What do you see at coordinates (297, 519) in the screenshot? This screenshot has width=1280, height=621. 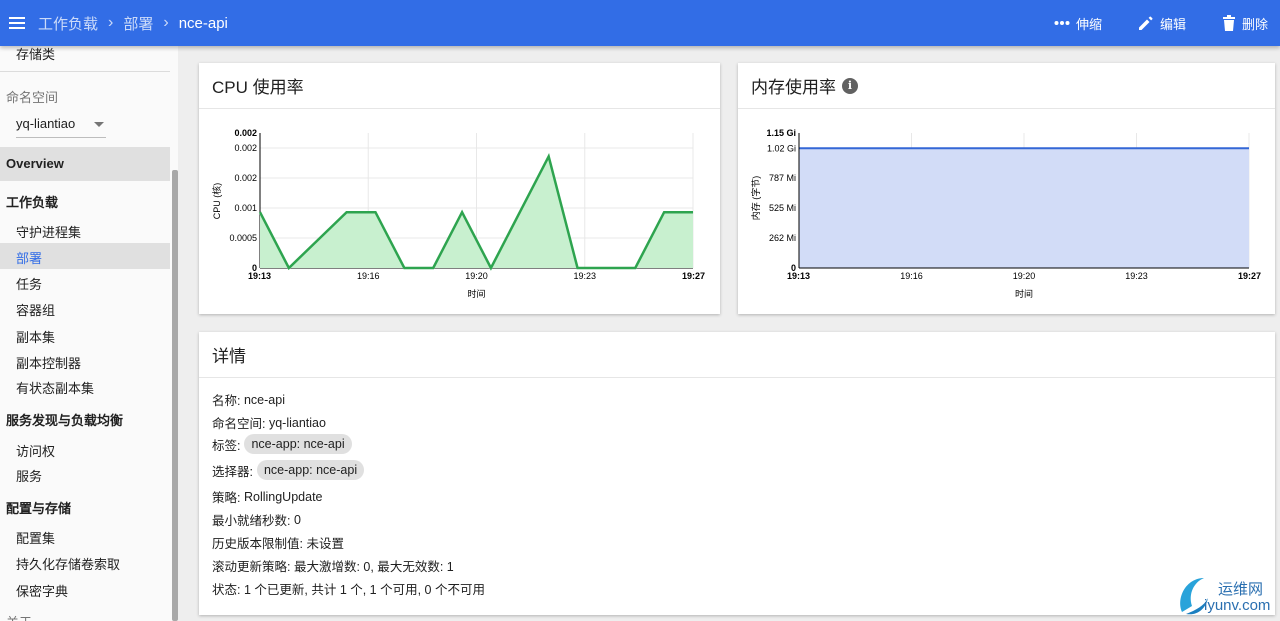 I see `detail-min-ready-value: 0` at bounding box center [297, 519].